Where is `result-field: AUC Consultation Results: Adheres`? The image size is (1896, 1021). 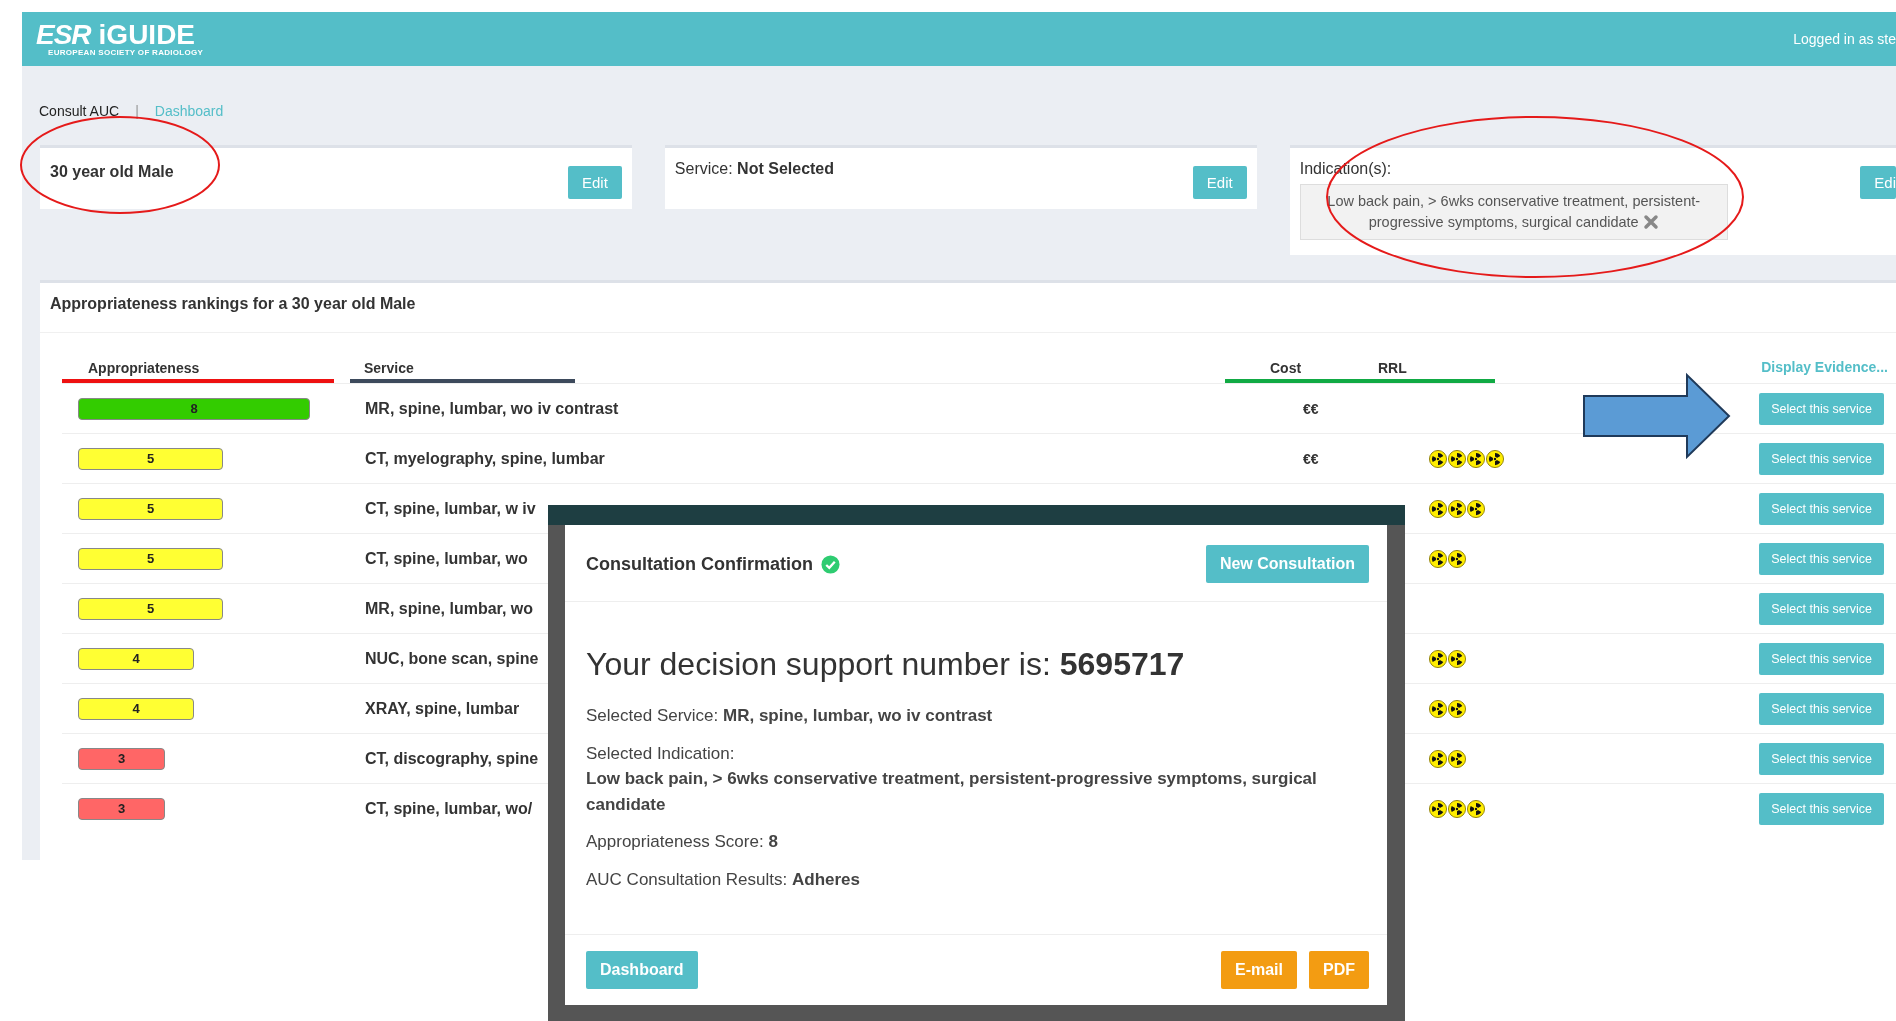
result-field: AUC Consultation Results: Adheres is located at coordinates (976, 879).